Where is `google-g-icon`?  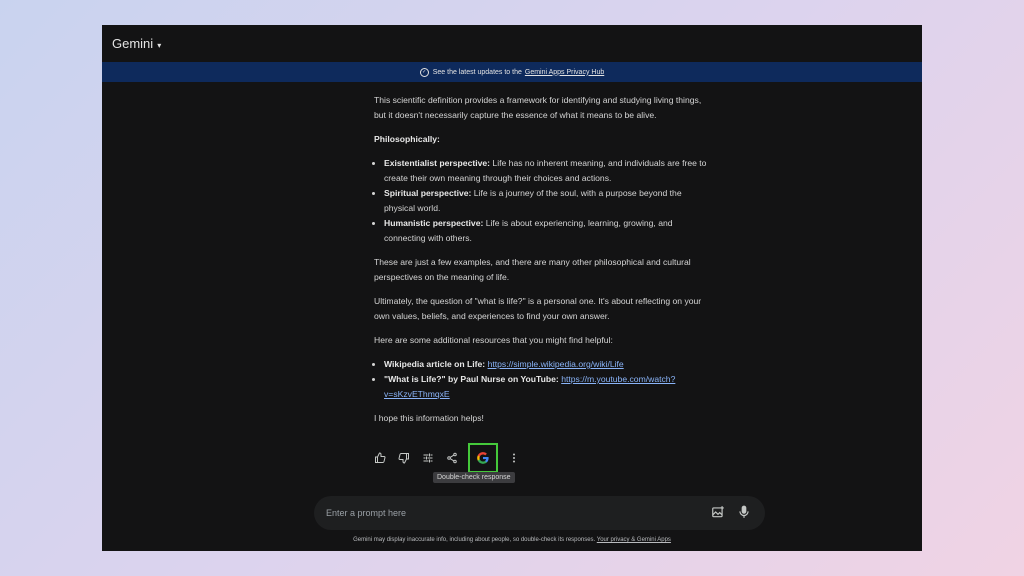
google-g-icon is located at coordinates (483, 458).